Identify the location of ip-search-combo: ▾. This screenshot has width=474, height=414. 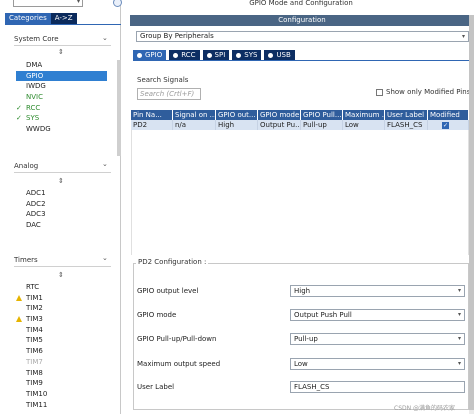
(48, 3).